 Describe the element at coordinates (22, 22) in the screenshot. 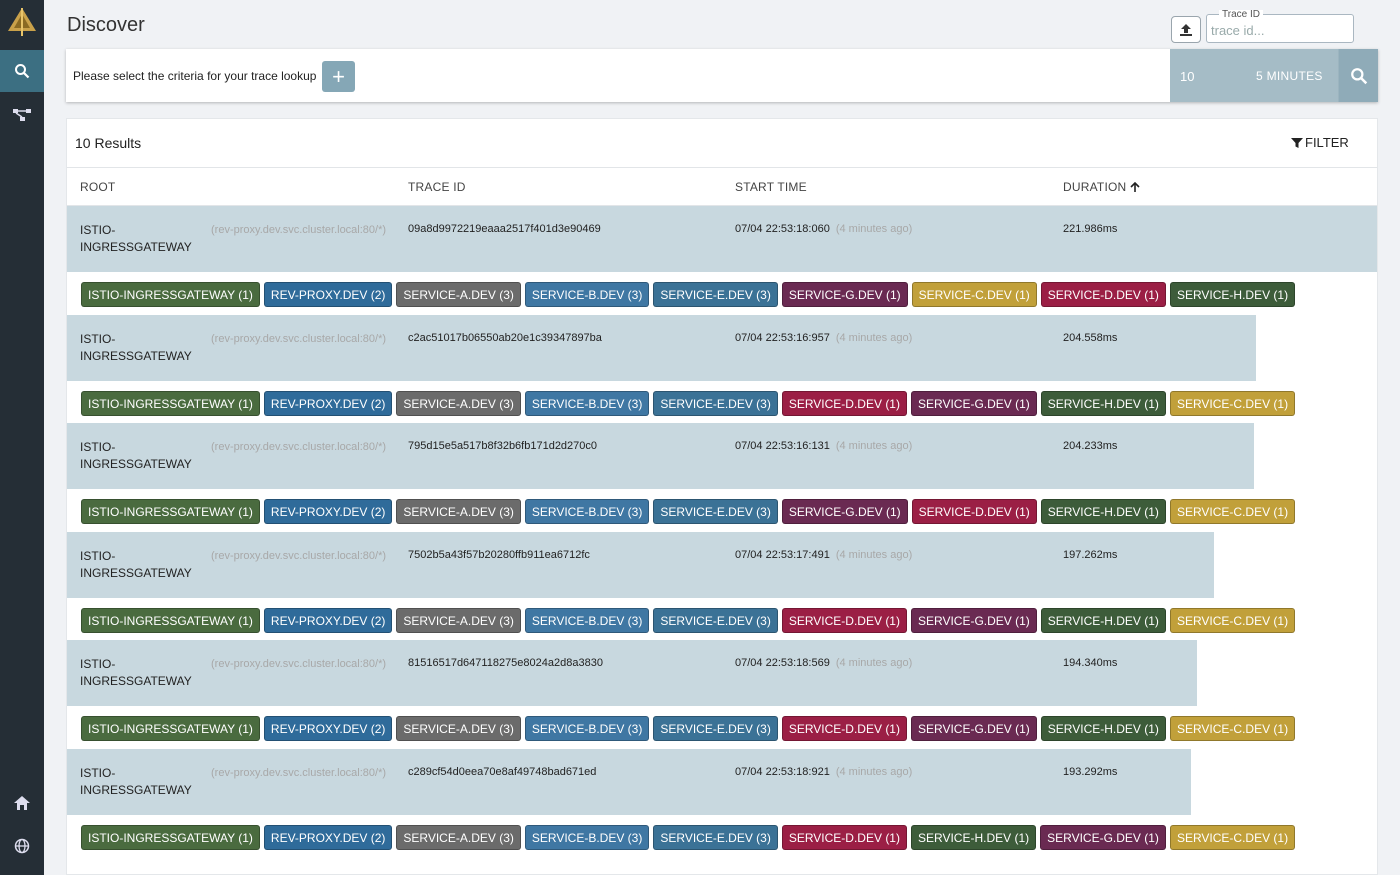

I see `zipkin-logo-icon` at that location.